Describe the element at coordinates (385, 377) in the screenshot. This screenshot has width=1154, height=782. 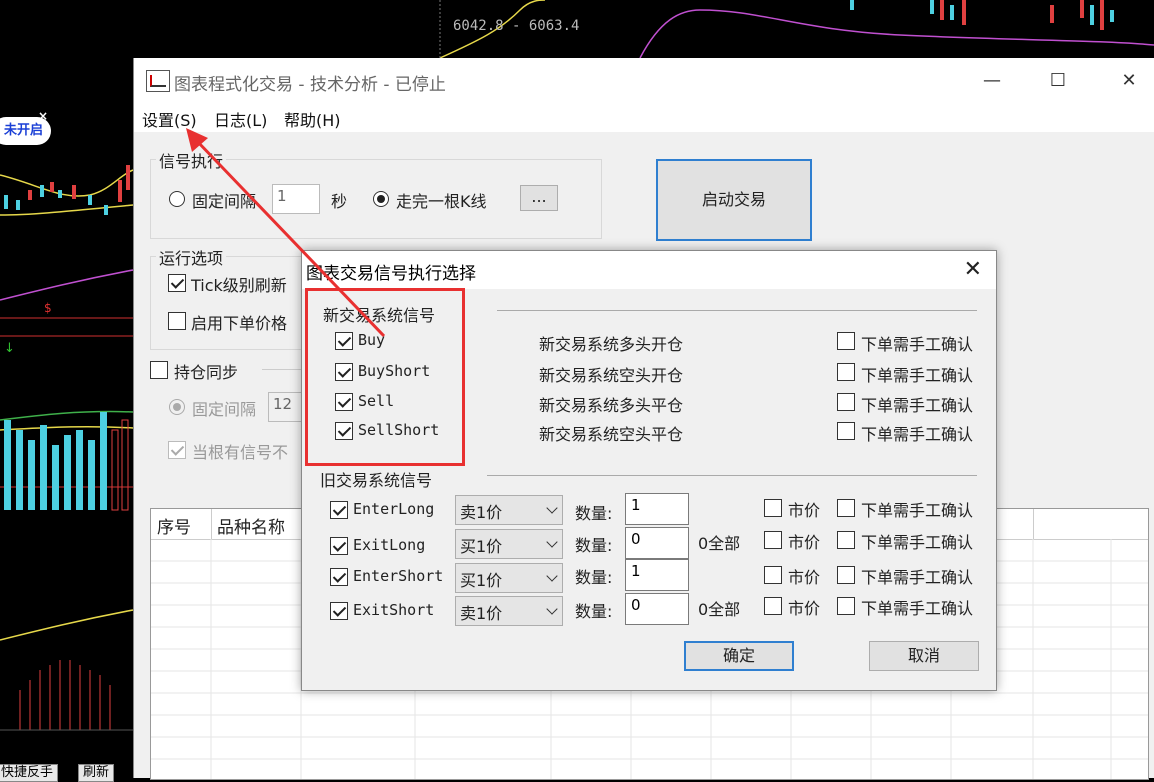
I see `annotation-highlight-box` at that location.